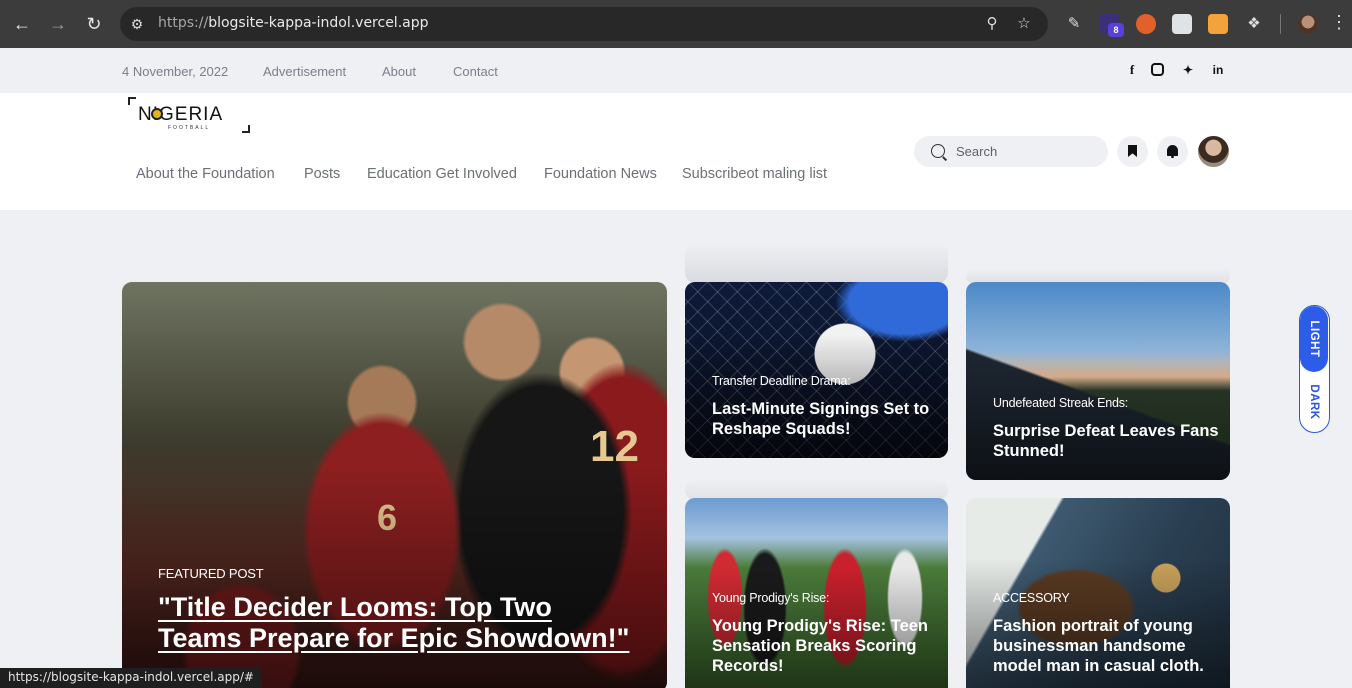 The height and width of the screenshot is (688, 1352). Describe the element at coordinates (1188, 70) in the screenshot. I see `twitter-icon: ✦` at that location.